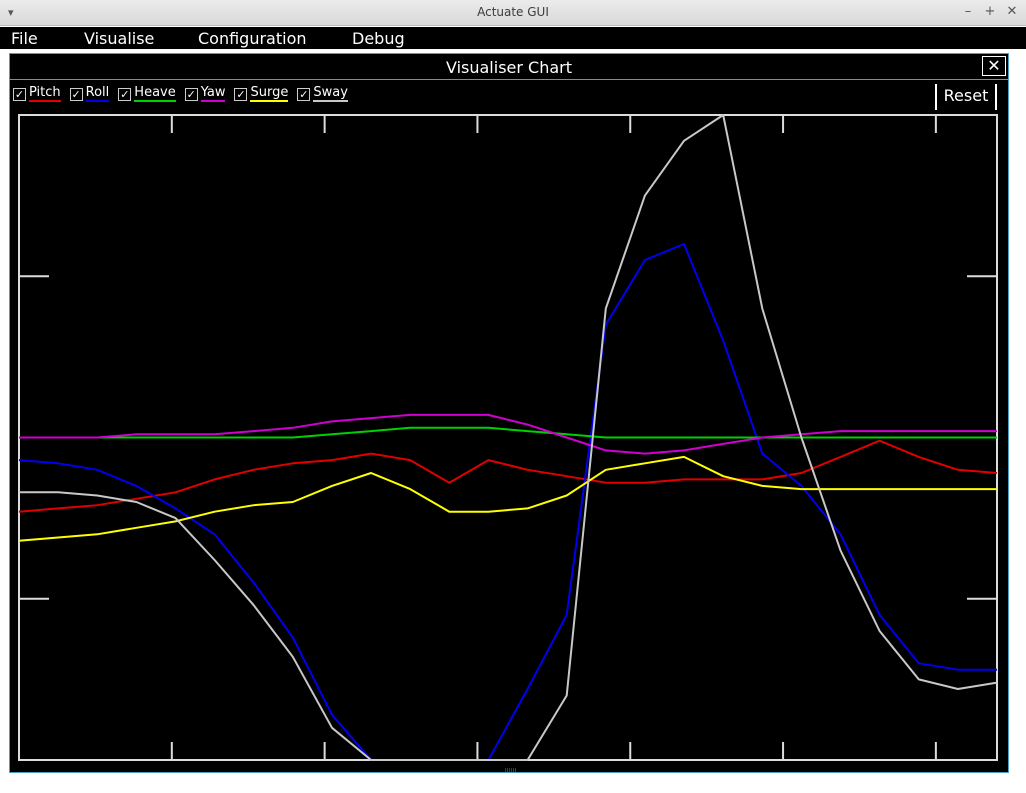 The image size is (1026, 793). I want to click on legend-item-pitch: ✓ Pitch, so click(37, 94).